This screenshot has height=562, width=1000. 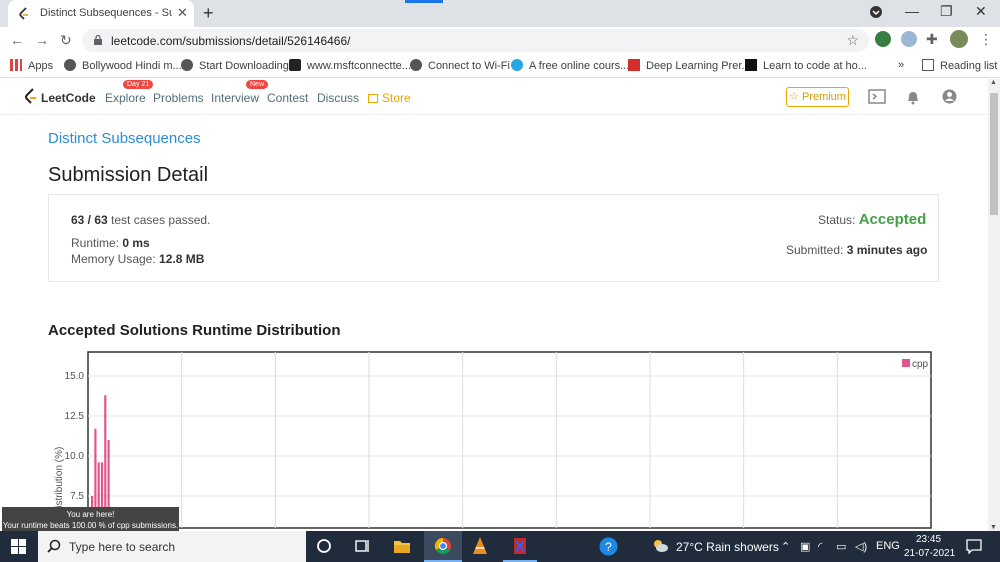 What do you see at coordinates (182, 259) in the screenshot?
I see `memory-value: 12.8 MB` at bounding box center [182, 259].